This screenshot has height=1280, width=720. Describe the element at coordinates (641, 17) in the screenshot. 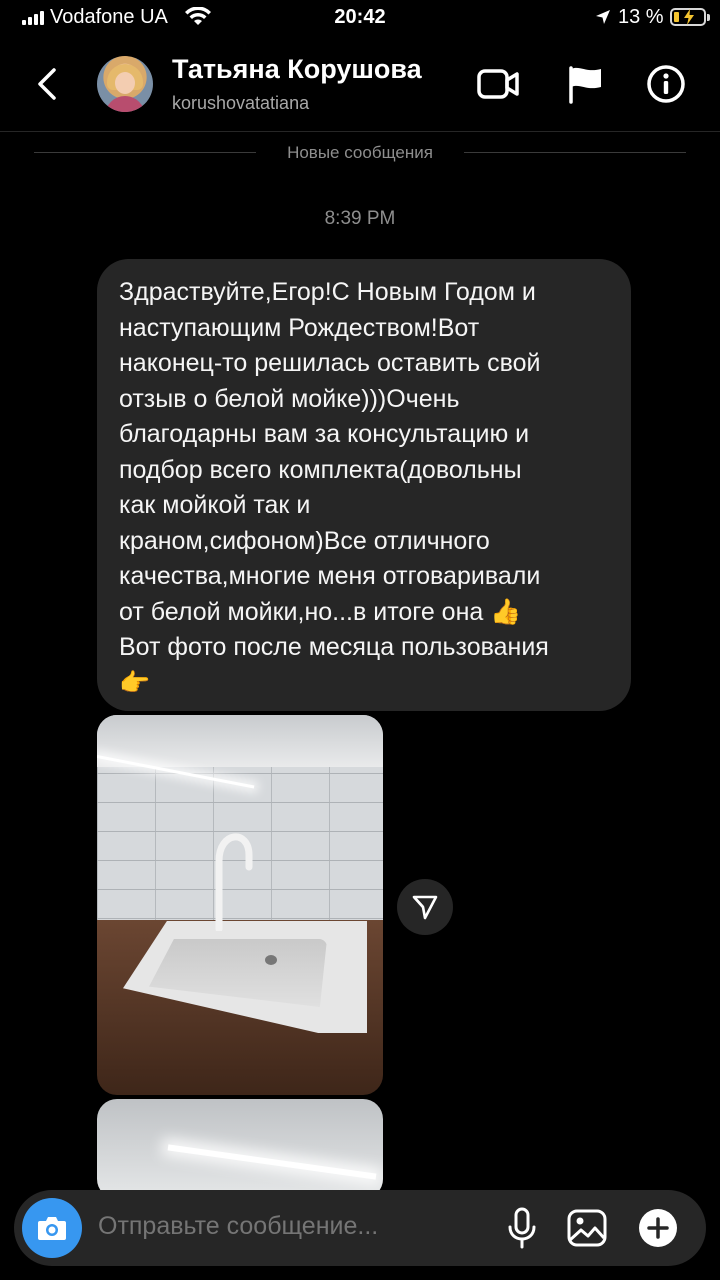

I see `battery-percent: 13 %` at that location.